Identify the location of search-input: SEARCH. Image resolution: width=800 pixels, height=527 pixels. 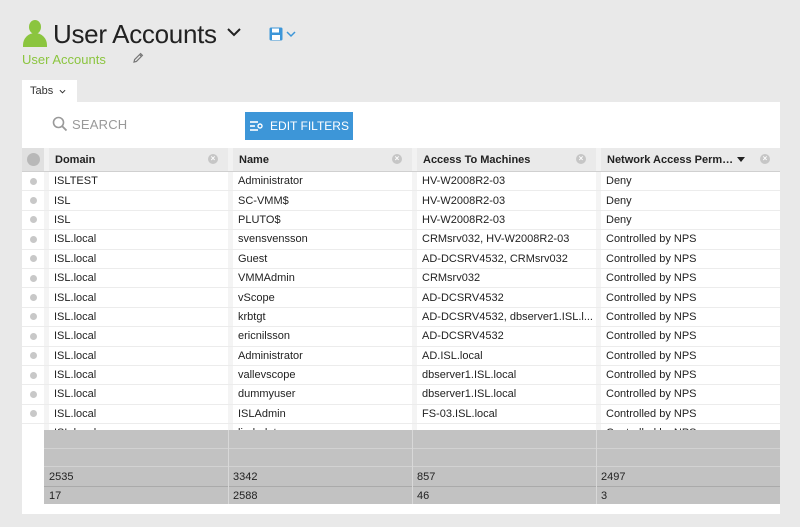
(89, 124).